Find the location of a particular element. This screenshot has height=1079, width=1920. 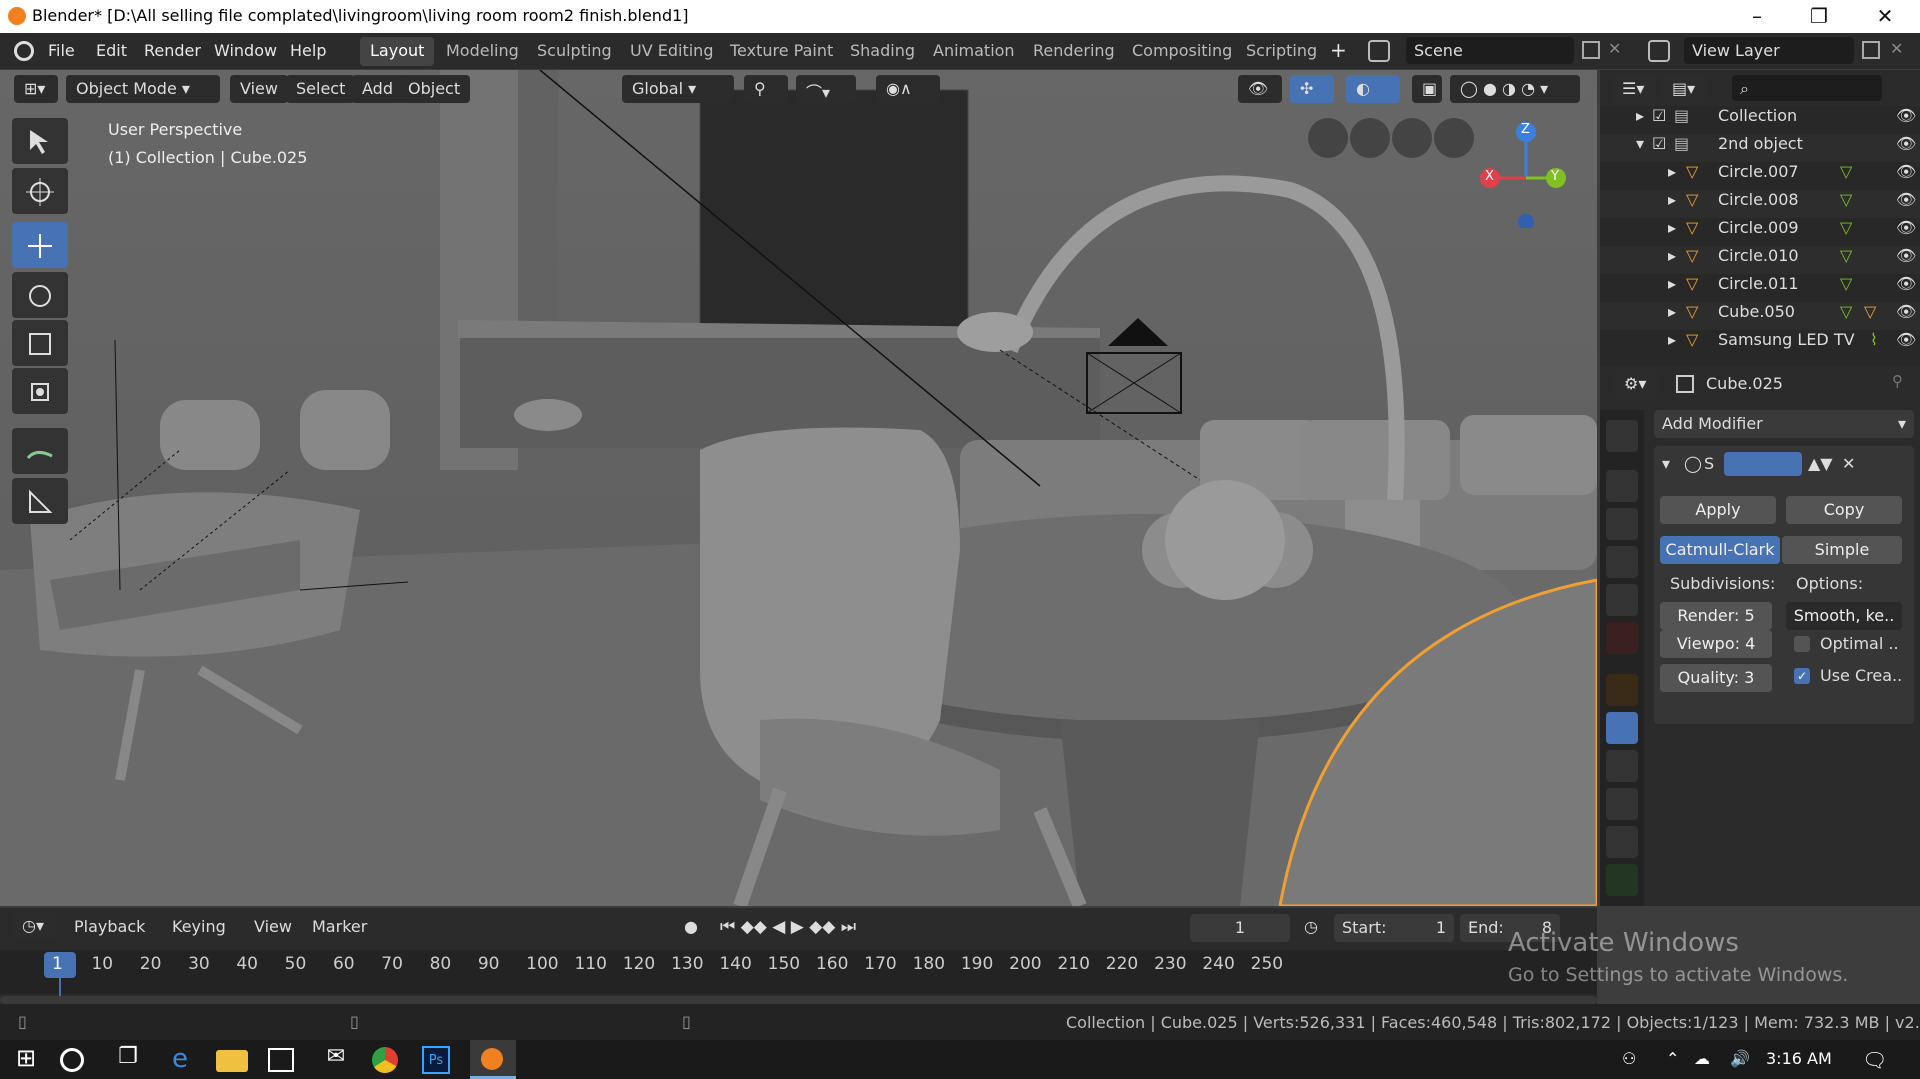

gizmo-toggle-icon: ✣ is located at coordinates (1312, 89).